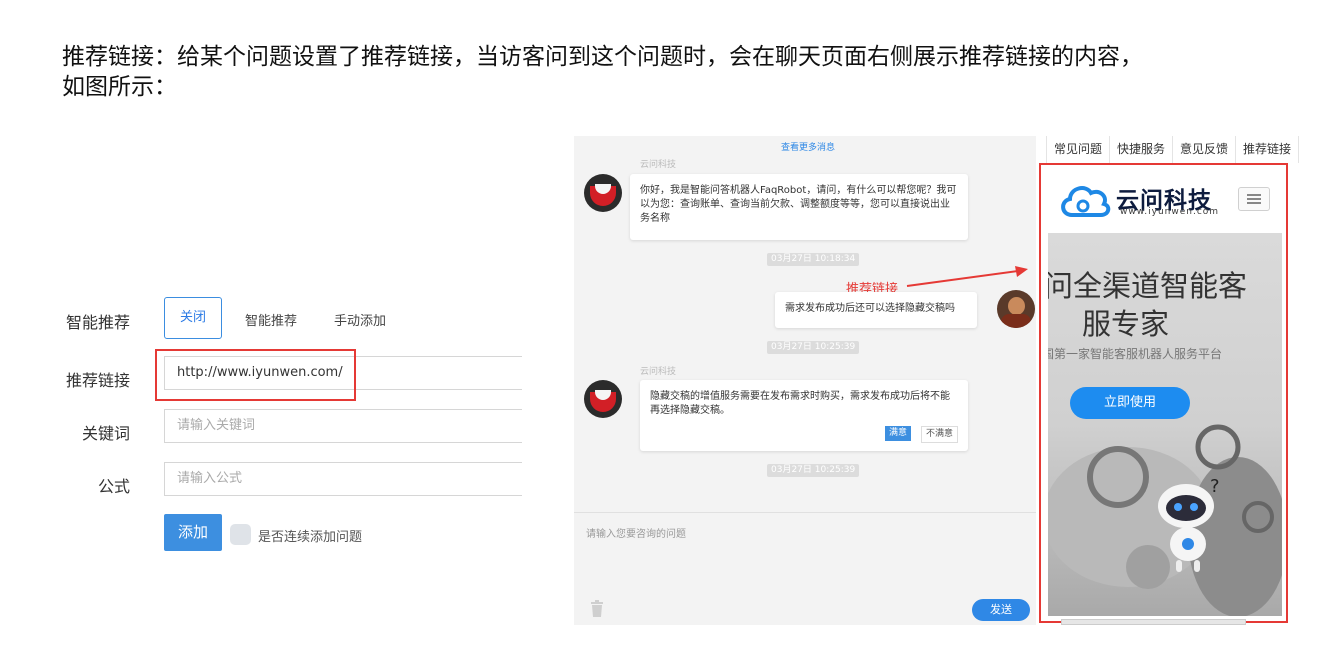  Describe the element at coordinates (97, 380) in the screenshot. I see `recommend-link-label: 推荐链接` at that location.